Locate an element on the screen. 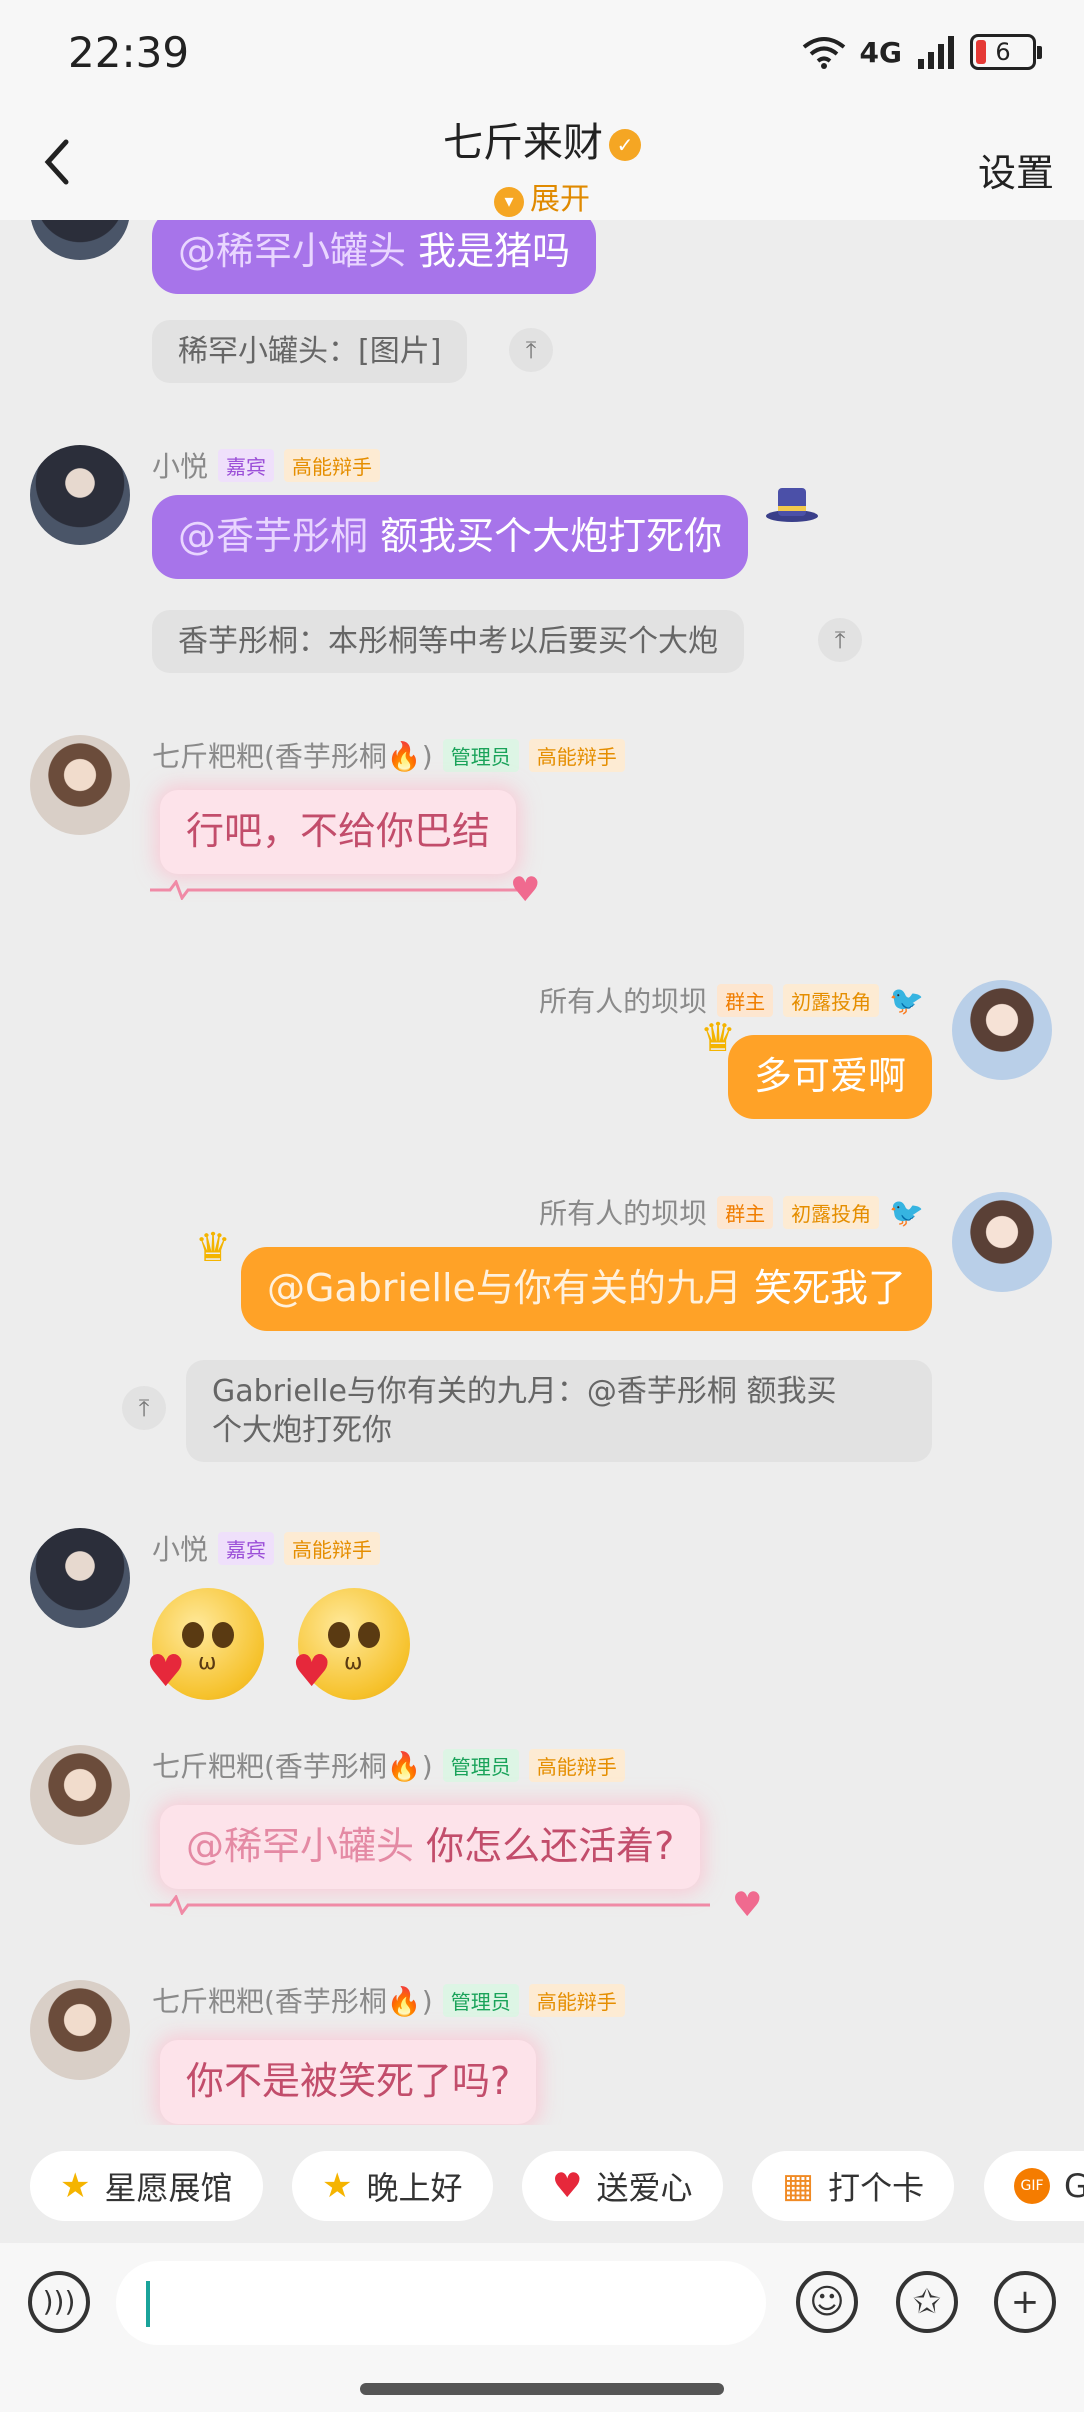 This screenshot has width=1084, height=2412. quote-reply: Gabrielle与你有关的九月：@香芋彤桐 额我买 个大炮打死你 is located at coordinates (559, 1411).